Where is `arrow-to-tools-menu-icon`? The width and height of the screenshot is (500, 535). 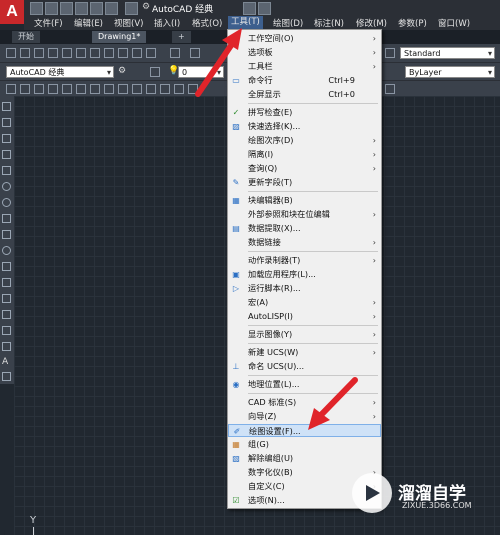
arrow-to-tools-menu-icon is located at coordinates (218, 62).